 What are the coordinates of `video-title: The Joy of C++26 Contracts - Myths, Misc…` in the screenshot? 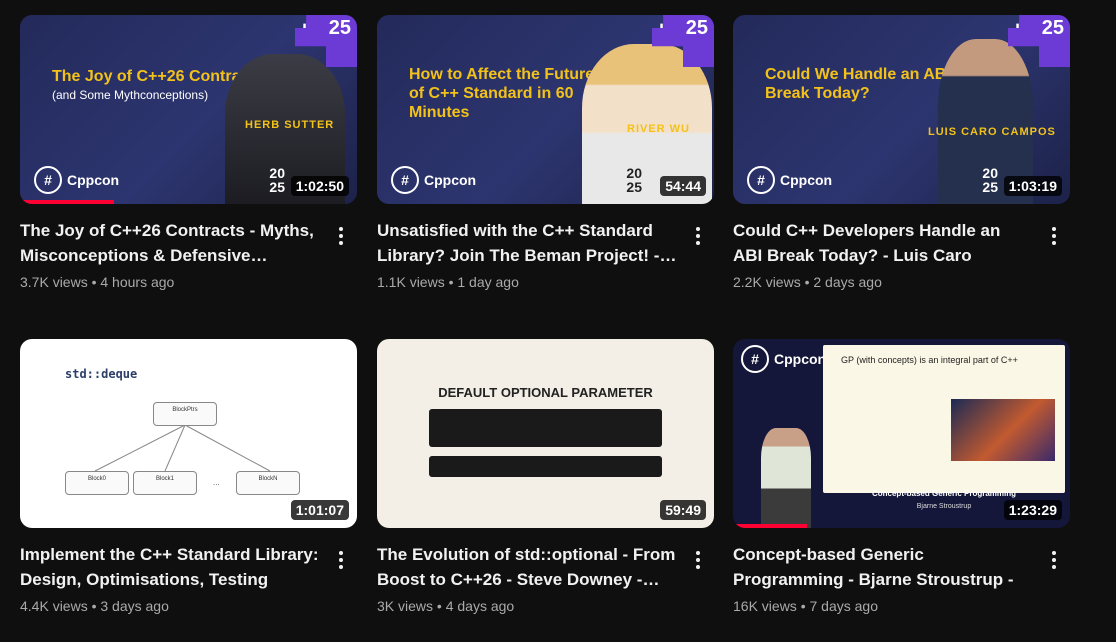 It's located at (170, 243).